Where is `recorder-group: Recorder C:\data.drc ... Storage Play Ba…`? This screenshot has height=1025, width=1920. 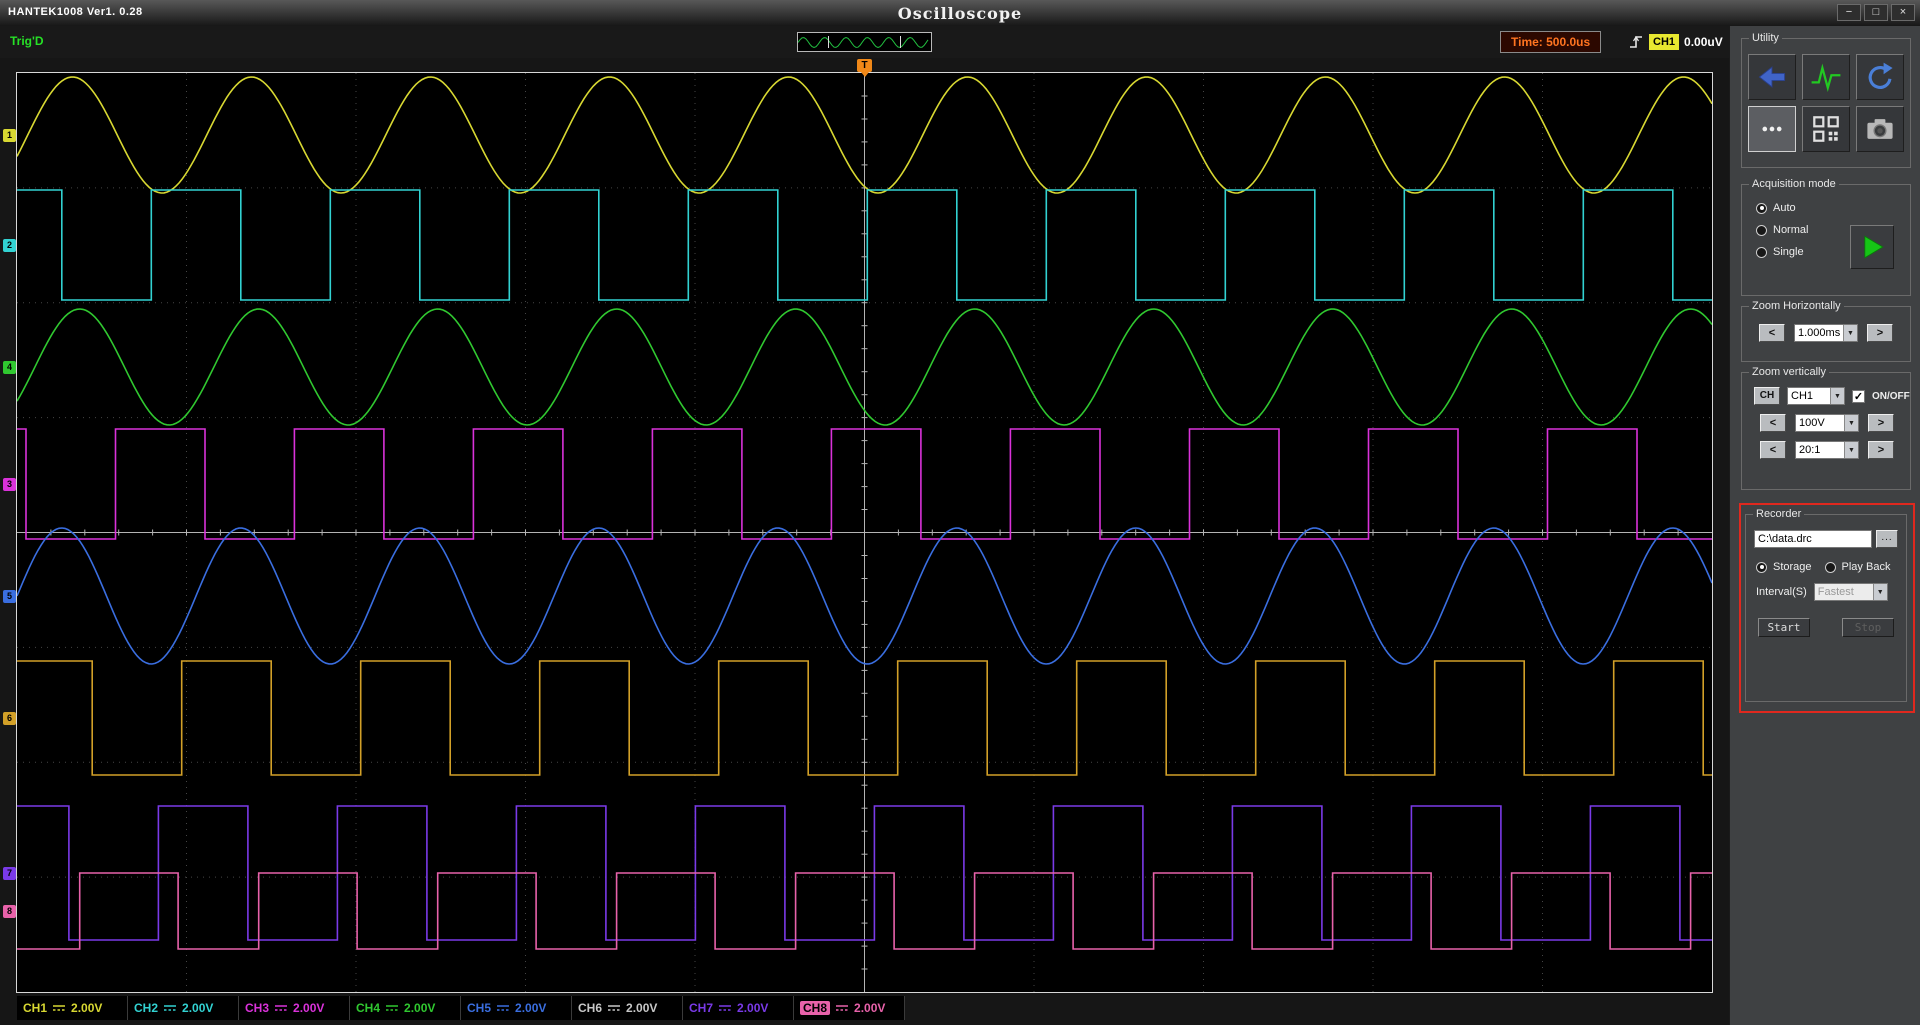 recorder-group: Recorder C:\data.drc ... Storage Play Ba… is located at coordinates (1826, 605).